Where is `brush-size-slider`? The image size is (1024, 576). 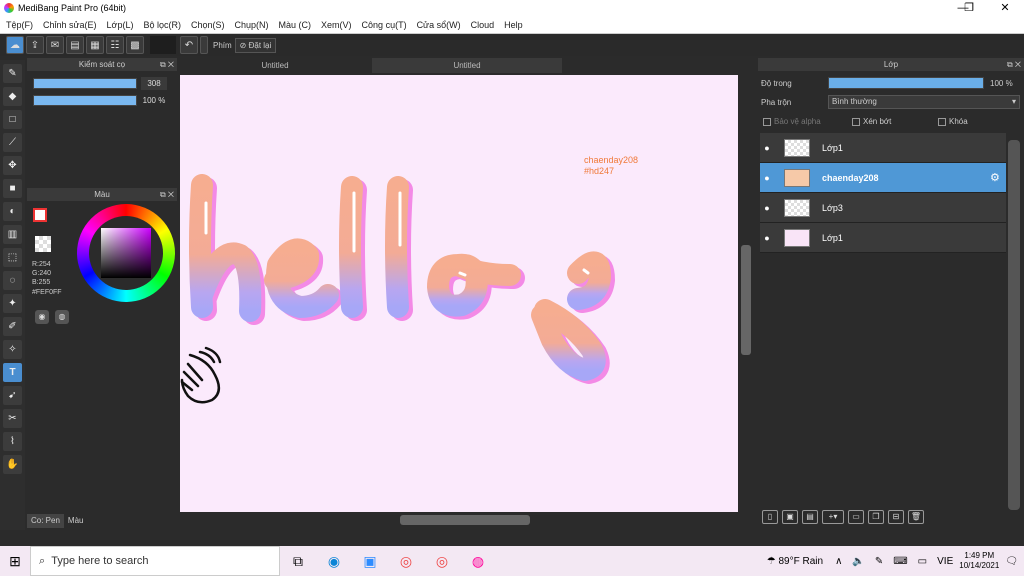 brush-size-slider is located at coordinates (85, 83).